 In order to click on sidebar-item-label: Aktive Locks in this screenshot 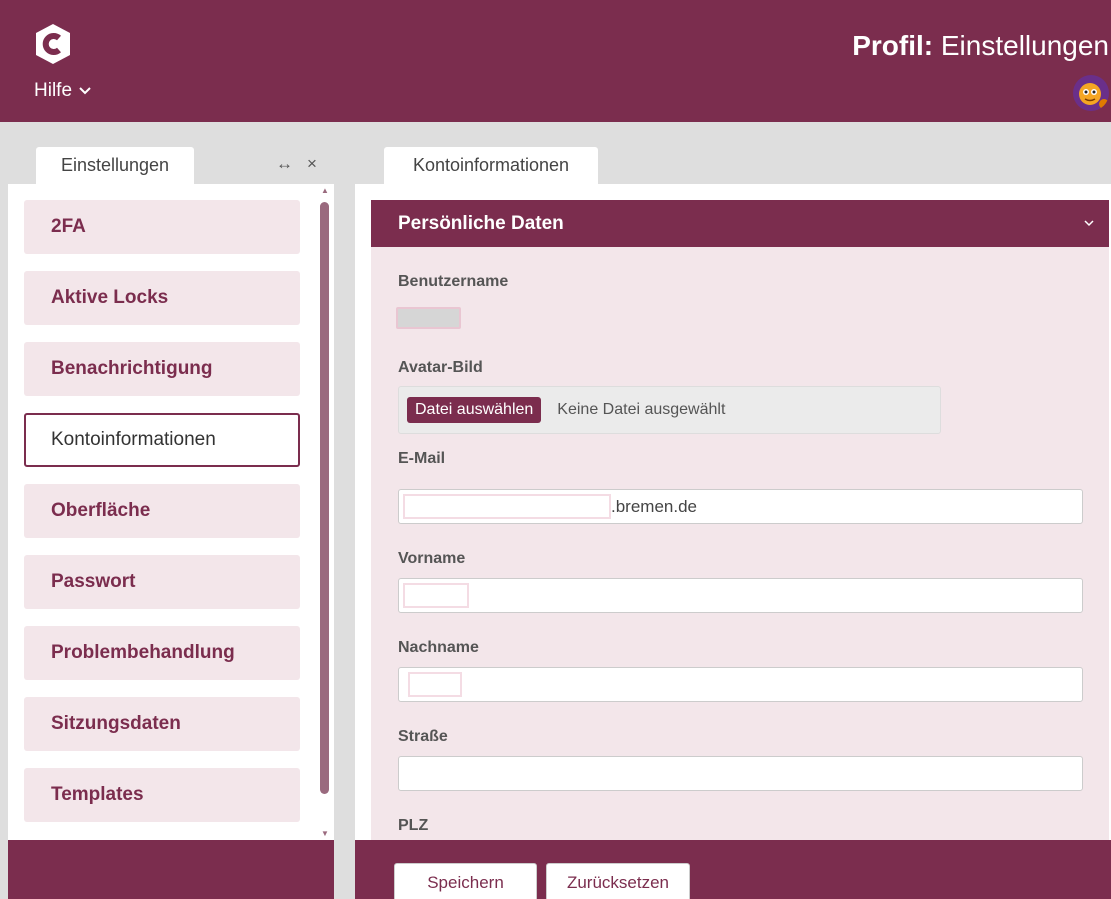, I will do `click(110, 297)`.